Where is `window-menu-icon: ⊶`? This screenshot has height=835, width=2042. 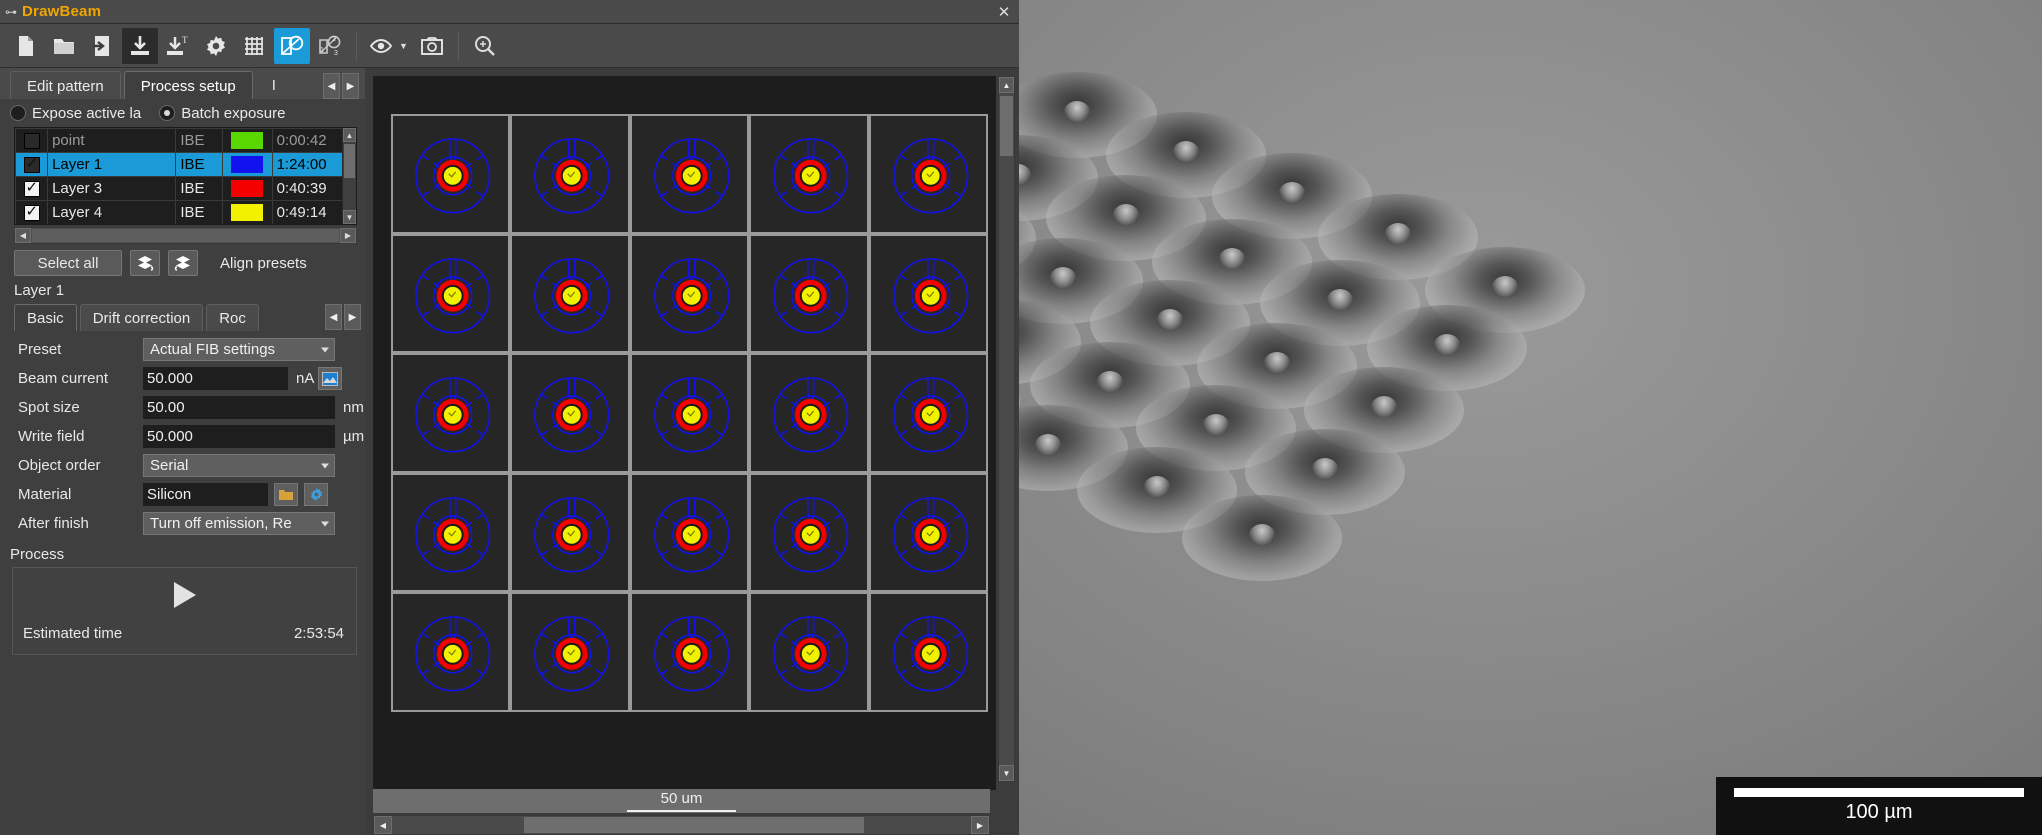 window-menu-icon: ⊶ is located at coordinates (11, 12).